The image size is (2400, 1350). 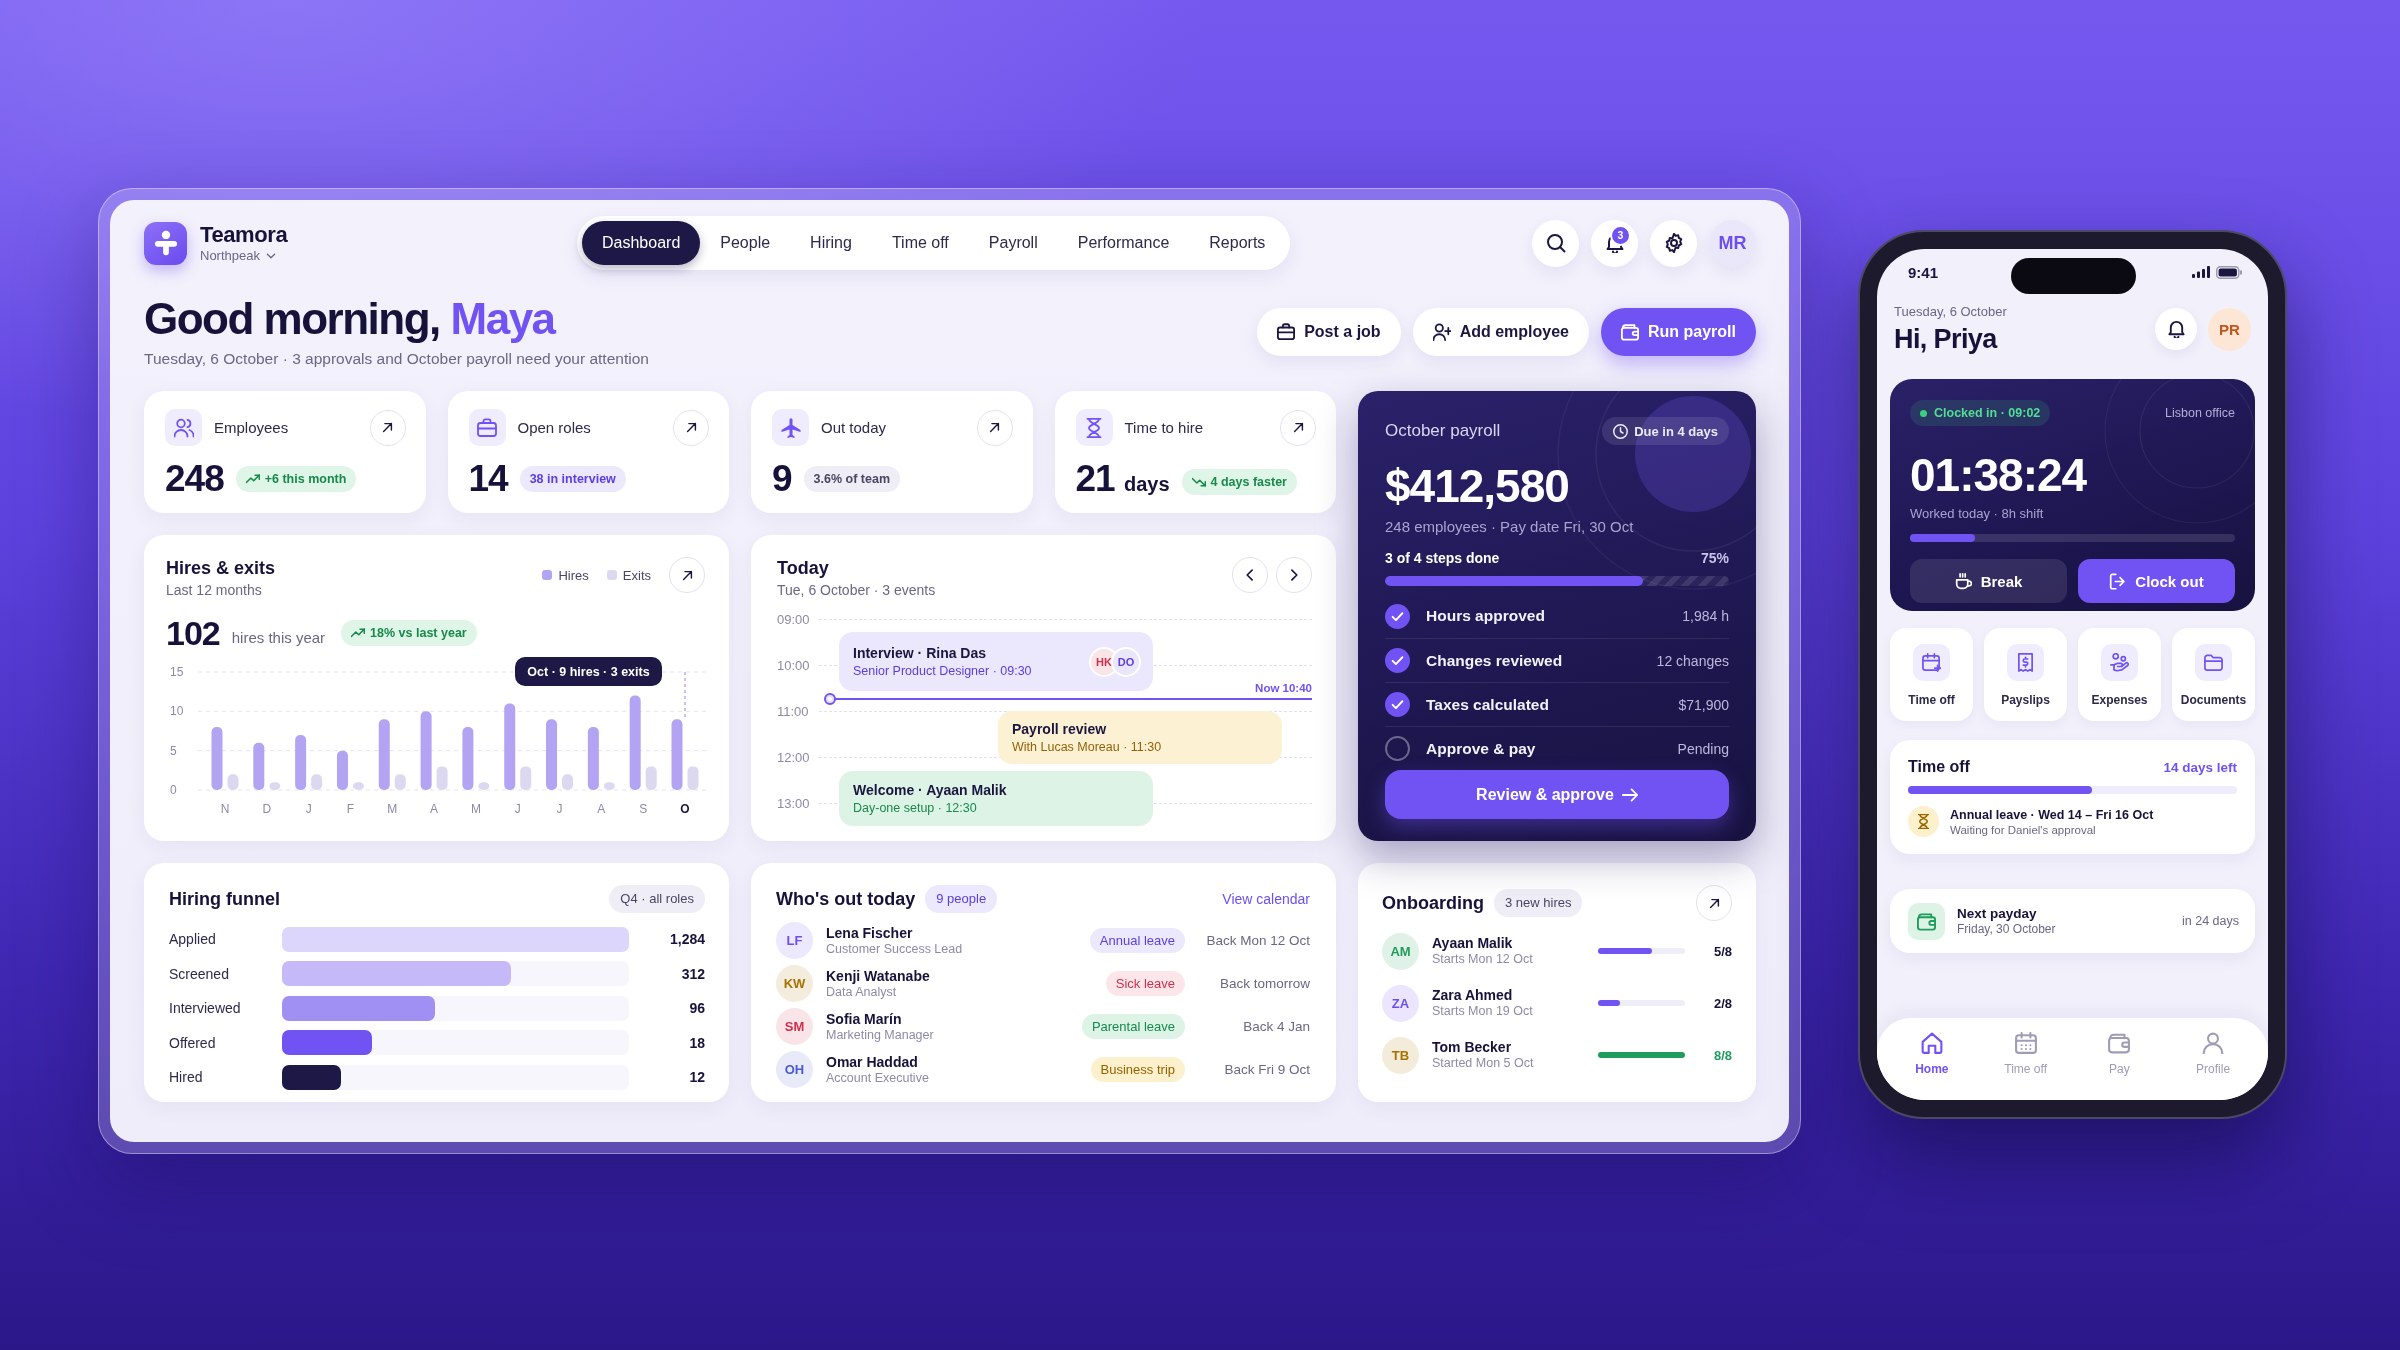 What do you see at coordinates (1087, 746) in the screenshot?
I see `event-detail: With Lucas Moreau · 11:30` at bounding box center [1087, 746].